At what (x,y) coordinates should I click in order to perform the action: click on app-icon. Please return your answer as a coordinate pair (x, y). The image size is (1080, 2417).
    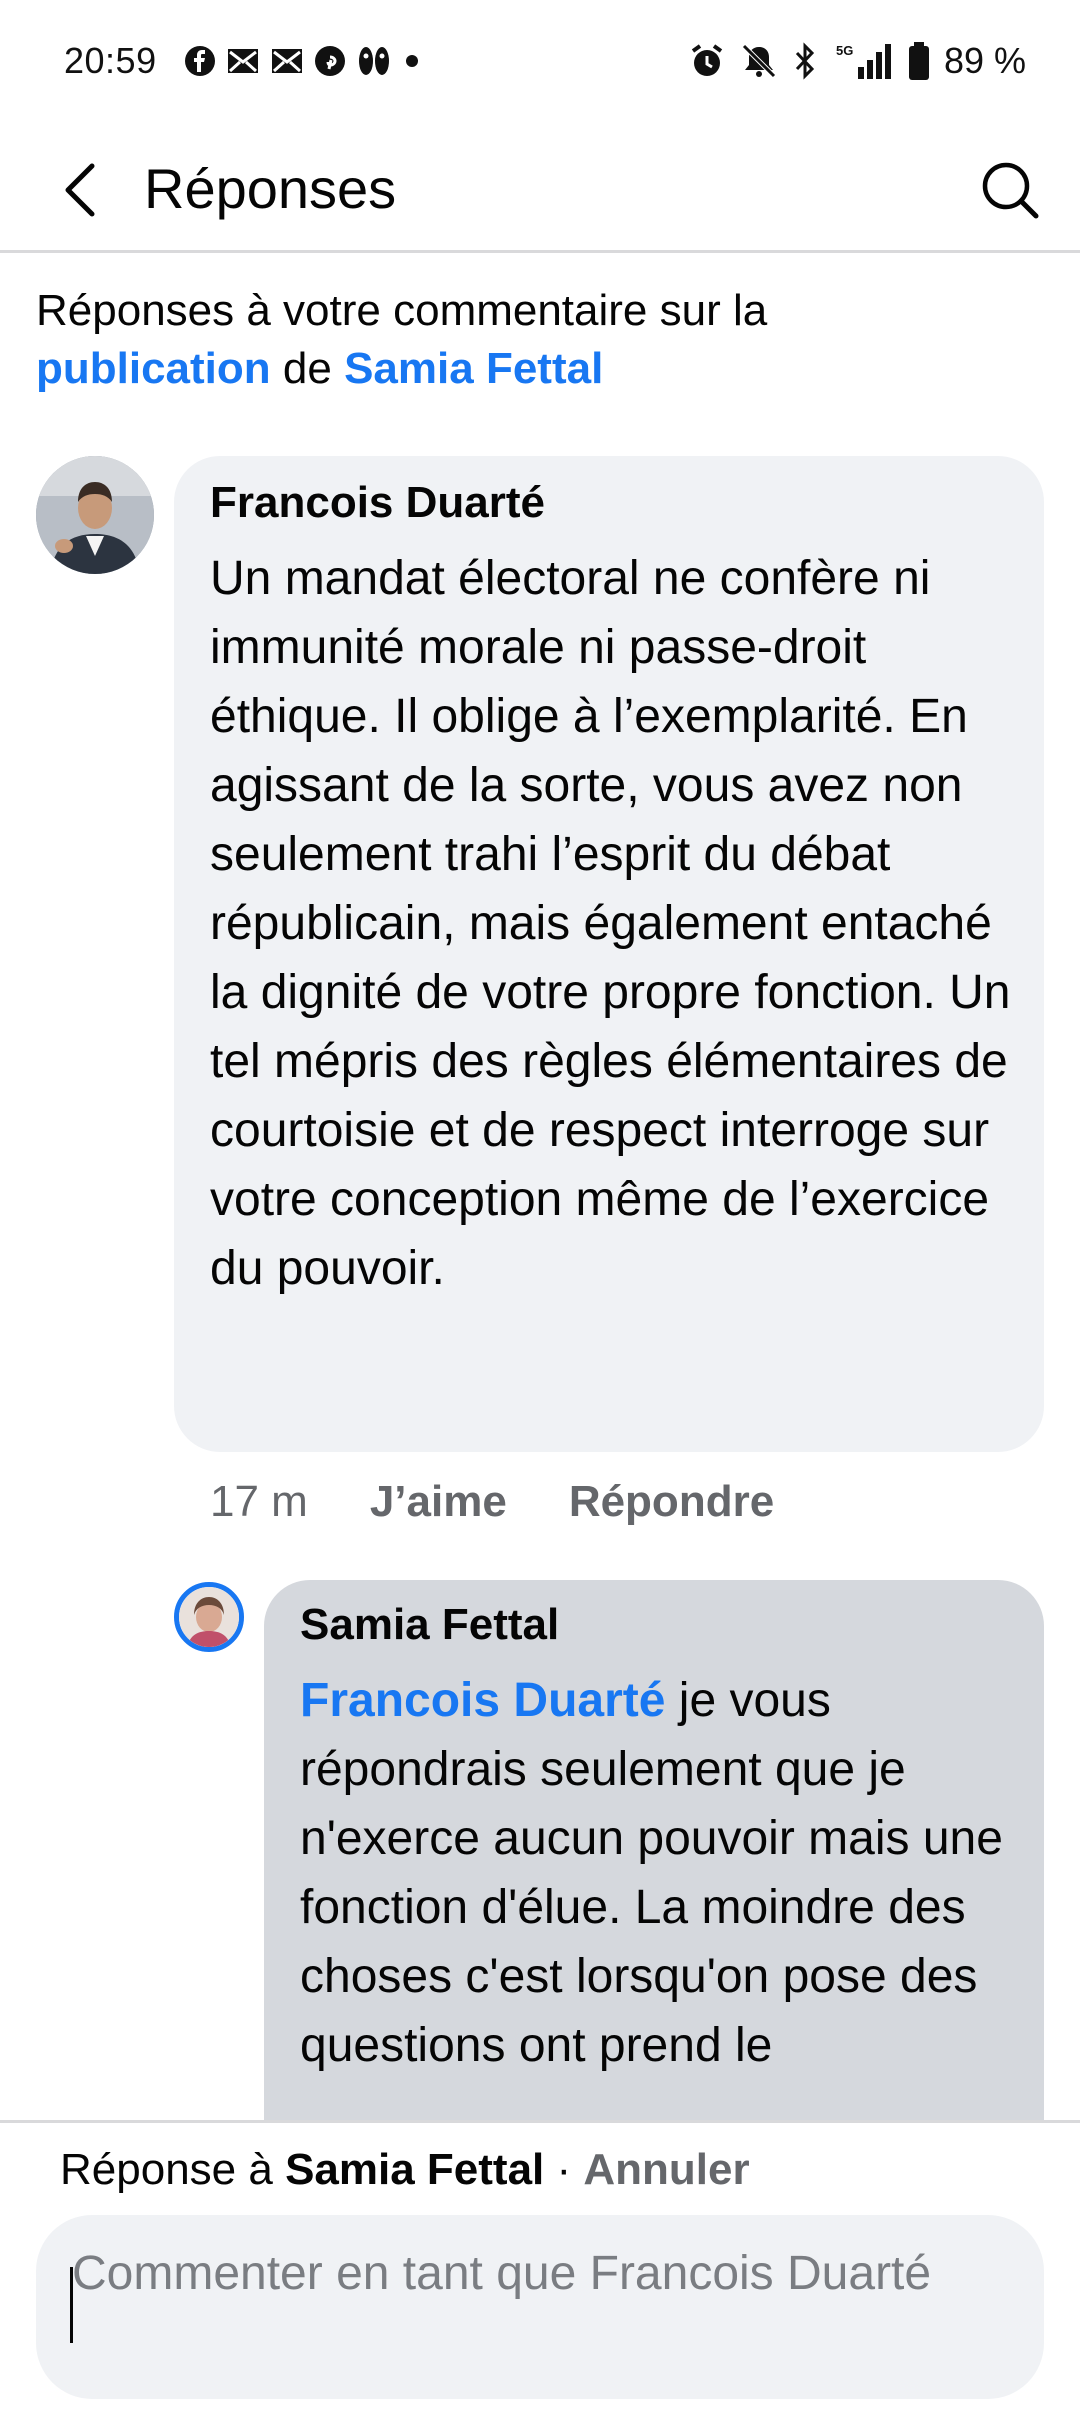
    Looking at the image, I should click on (374, 61).